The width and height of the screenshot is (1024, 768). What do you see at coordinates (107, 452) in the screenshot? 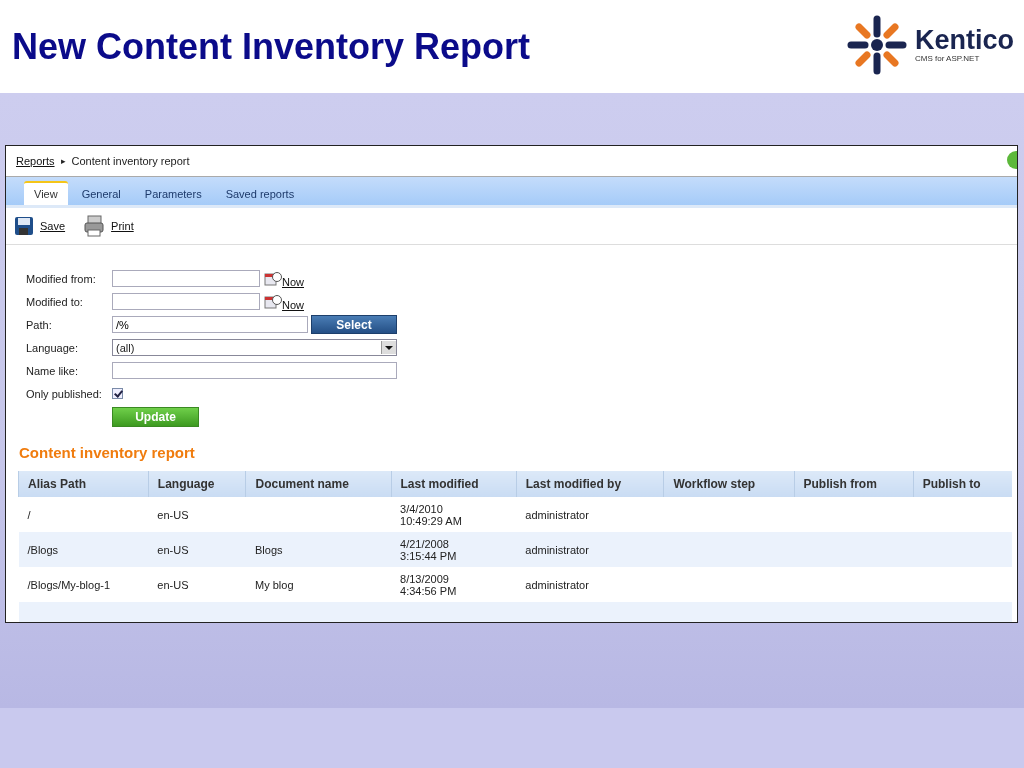
I see `report-title: Content inventory report` at bounding box center [107, 452].